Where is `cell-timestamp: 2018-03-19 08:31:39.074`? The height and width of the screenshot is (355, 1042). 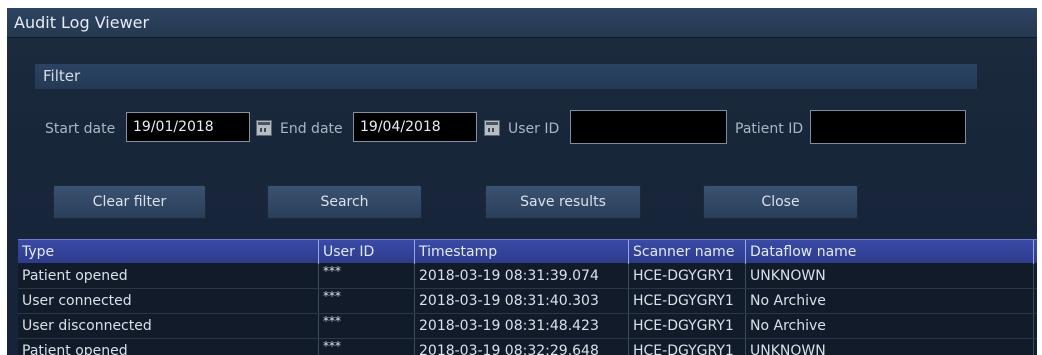
cell-timestamp: 2018-03-19 08:31:39.074 is located at coordinates (522, 276).